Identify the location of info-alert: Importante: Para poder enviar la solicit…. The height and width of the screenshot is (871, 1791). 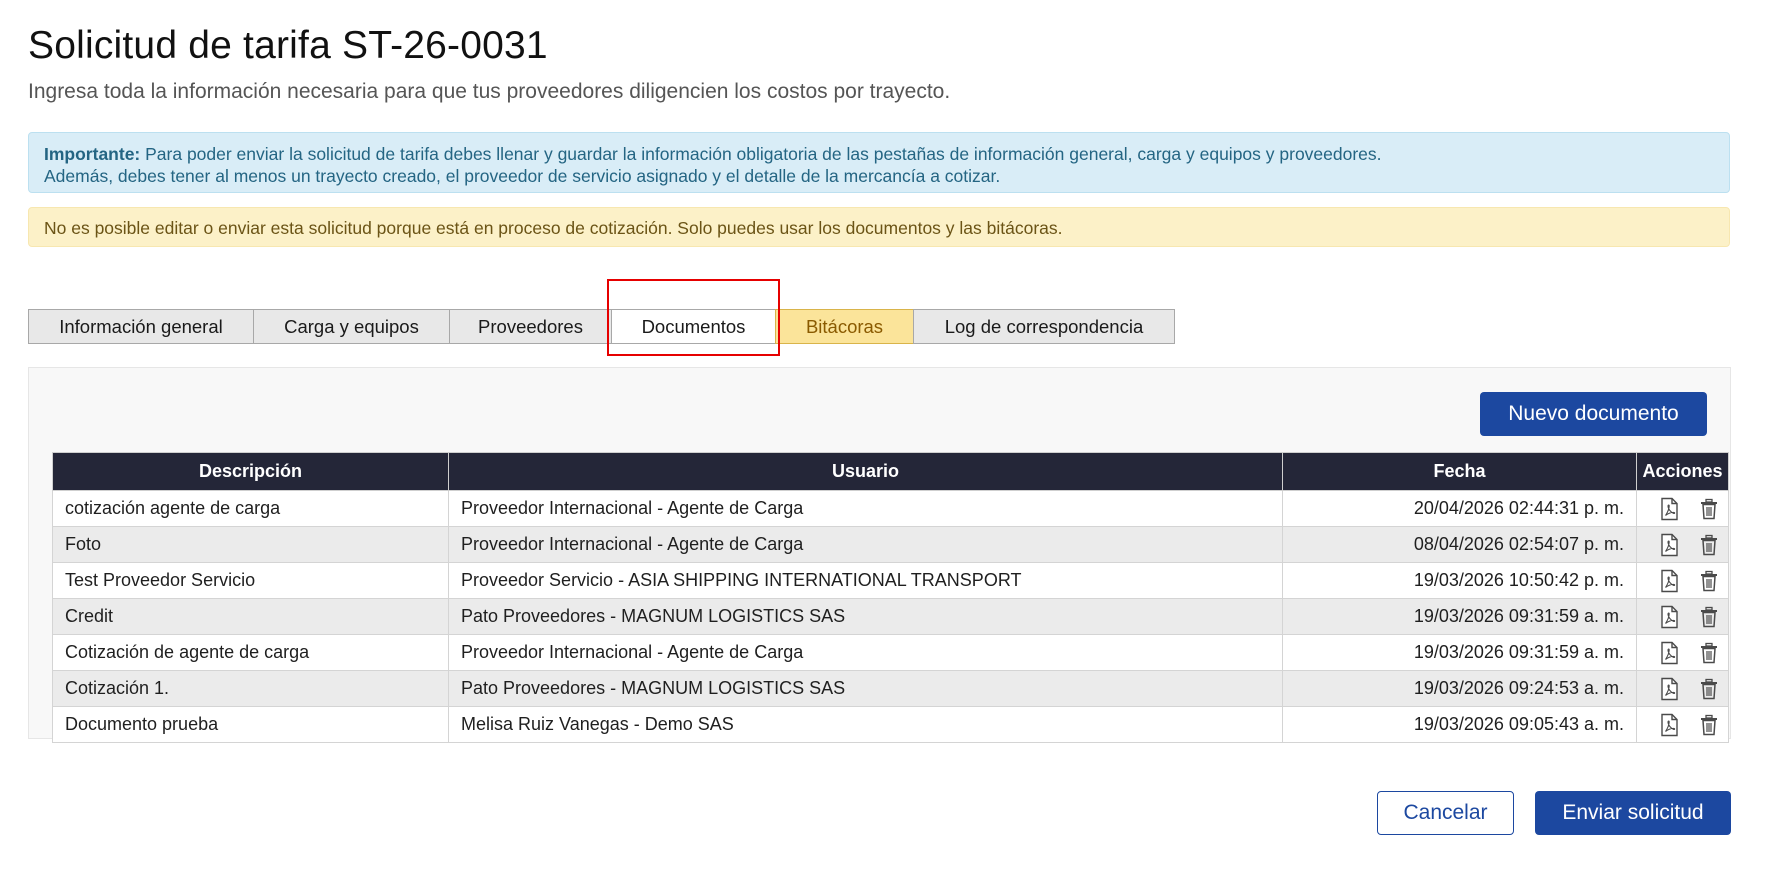
(879, 162).